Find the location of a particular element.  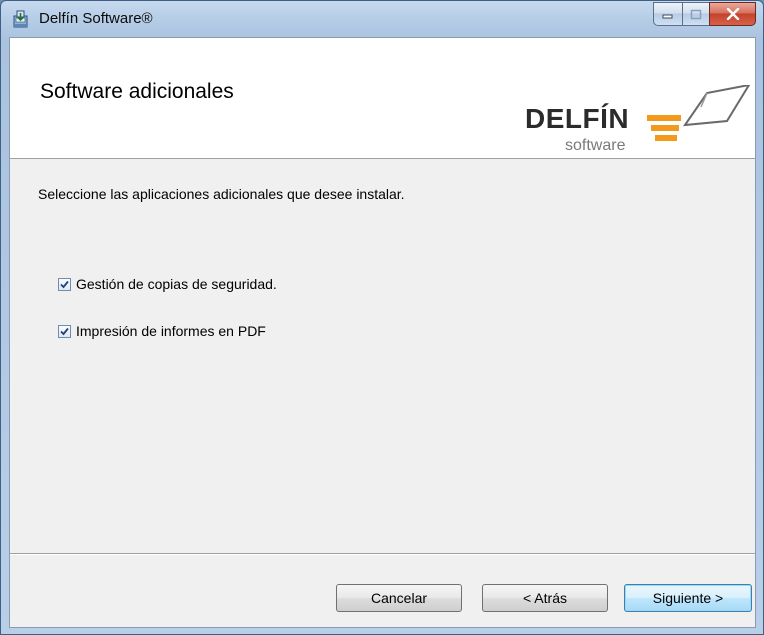

minimize-button is located at coordinates (667, 14).